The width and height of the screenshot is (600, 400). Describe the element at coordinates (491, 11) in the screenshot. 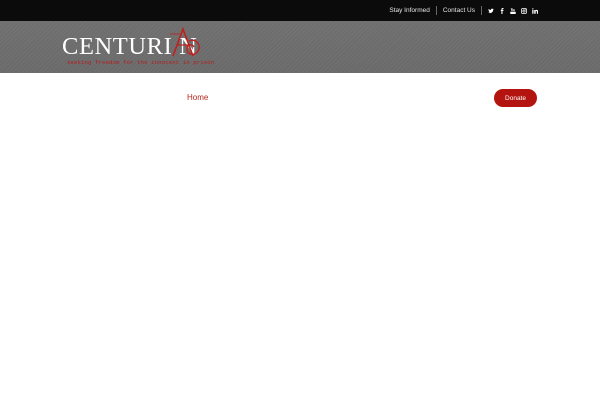

I see `twitter-icon` at that location.